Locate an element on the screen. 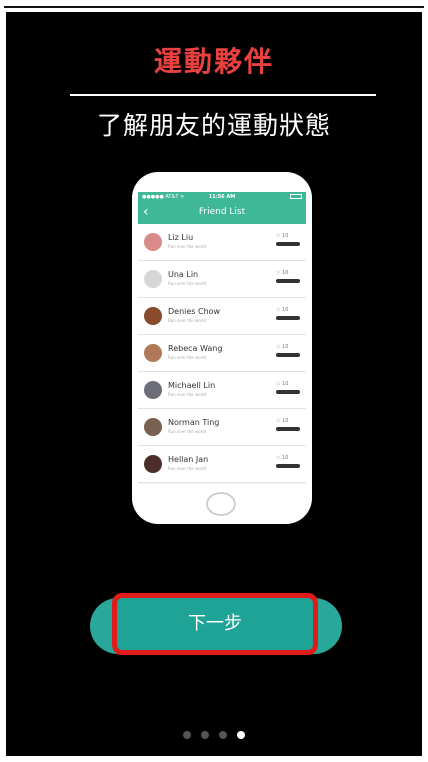 Image resolution: width=428 pixels, height=762 pixels. list-item: Una Lin Run over the world ☆ 10 is located at coordinates (222, 279).